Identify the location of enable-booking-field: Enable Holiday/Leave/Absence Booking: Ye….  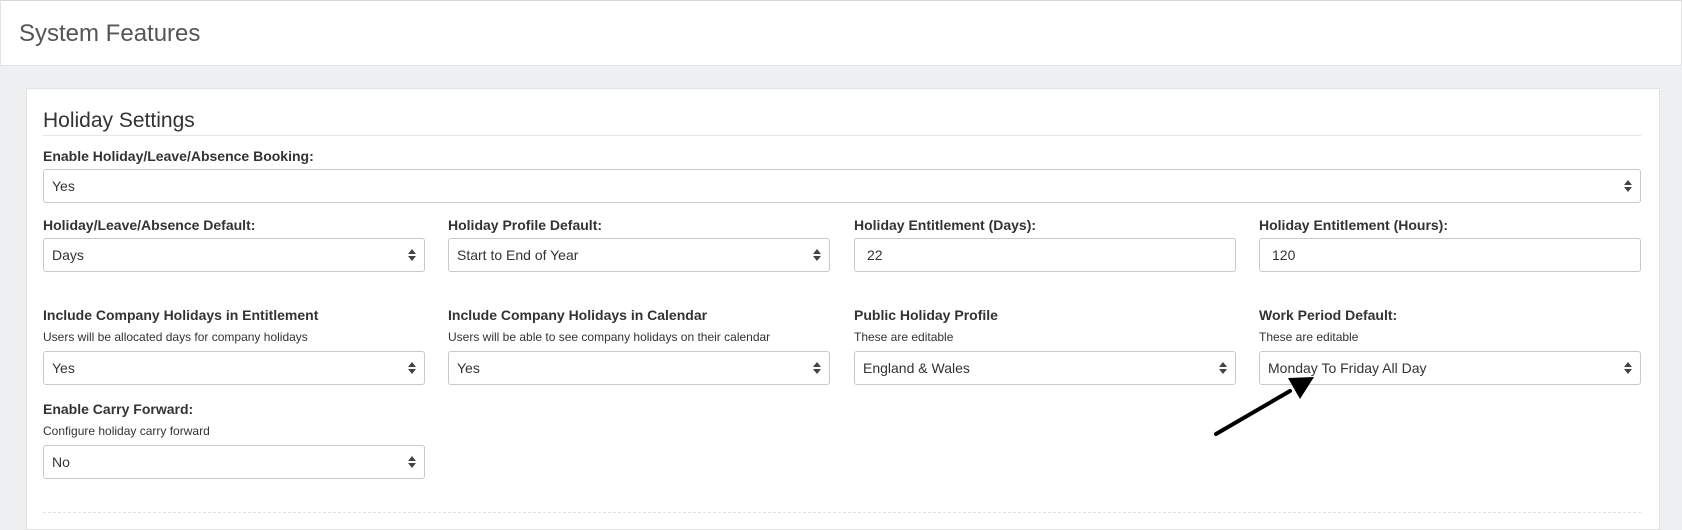
(842, 175).